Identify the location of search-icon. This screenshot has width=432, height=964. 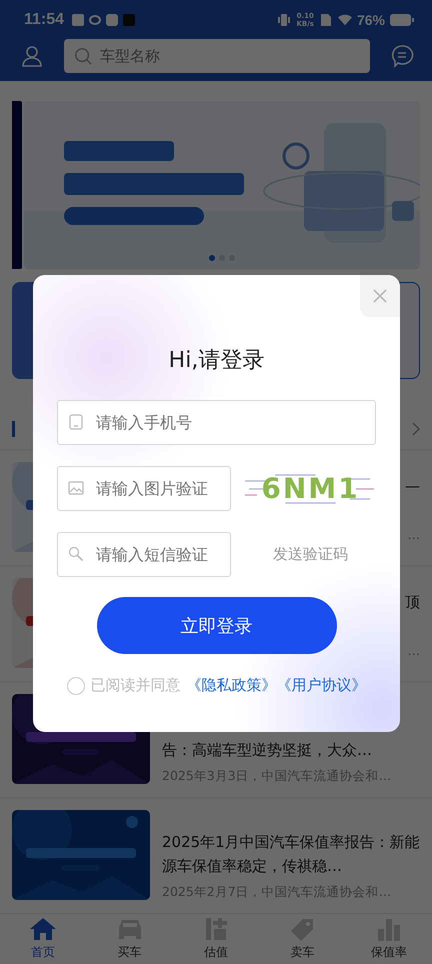
(76, 554).